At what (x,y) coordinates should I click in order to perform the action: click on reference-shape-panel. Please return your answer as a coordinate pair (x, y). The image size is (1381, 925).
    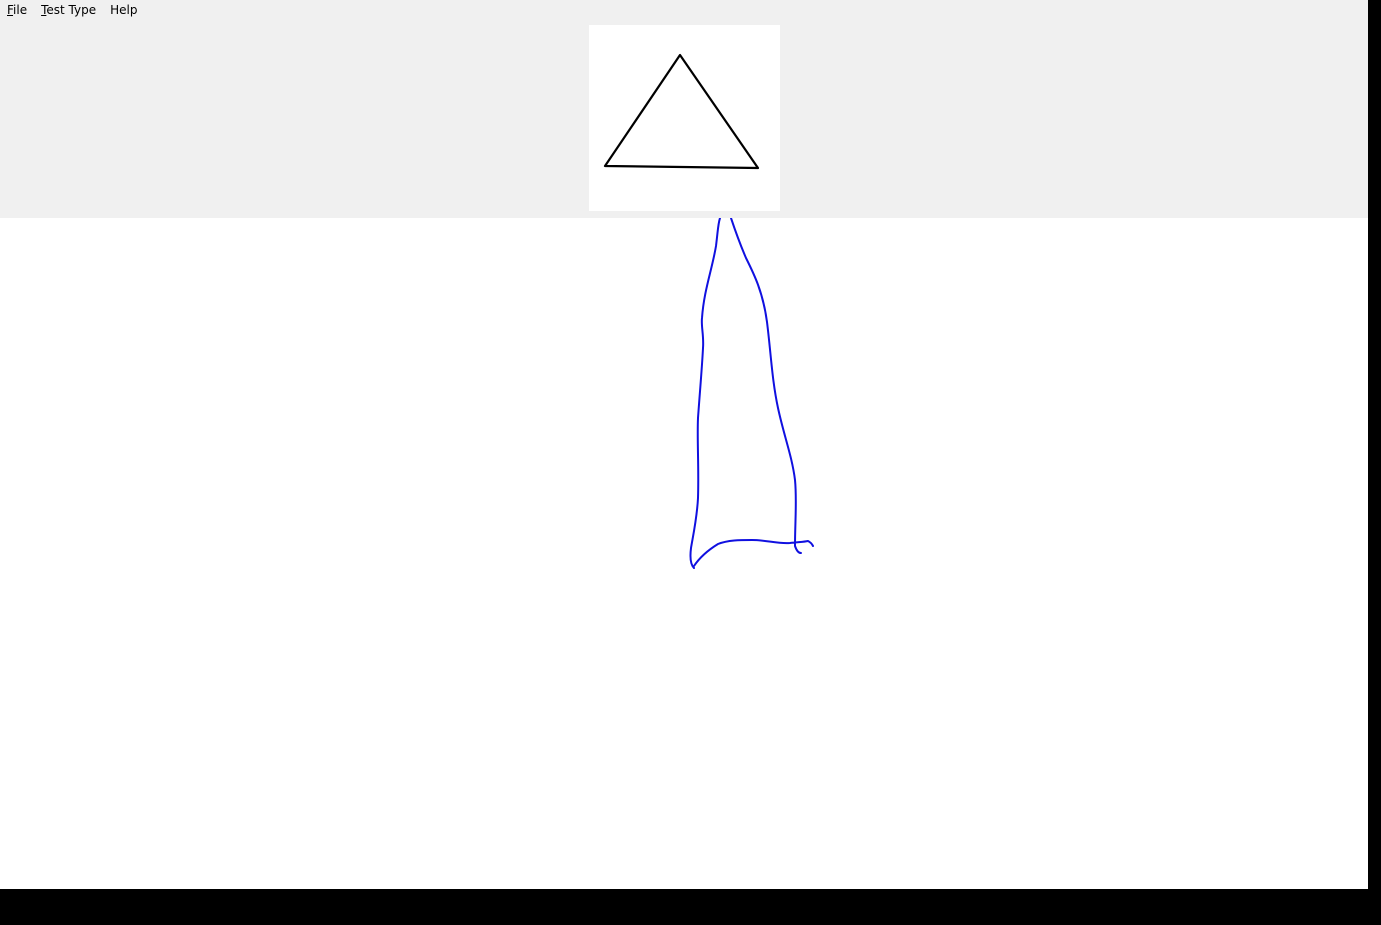
    Looking at the image, I should click on (684, 118).